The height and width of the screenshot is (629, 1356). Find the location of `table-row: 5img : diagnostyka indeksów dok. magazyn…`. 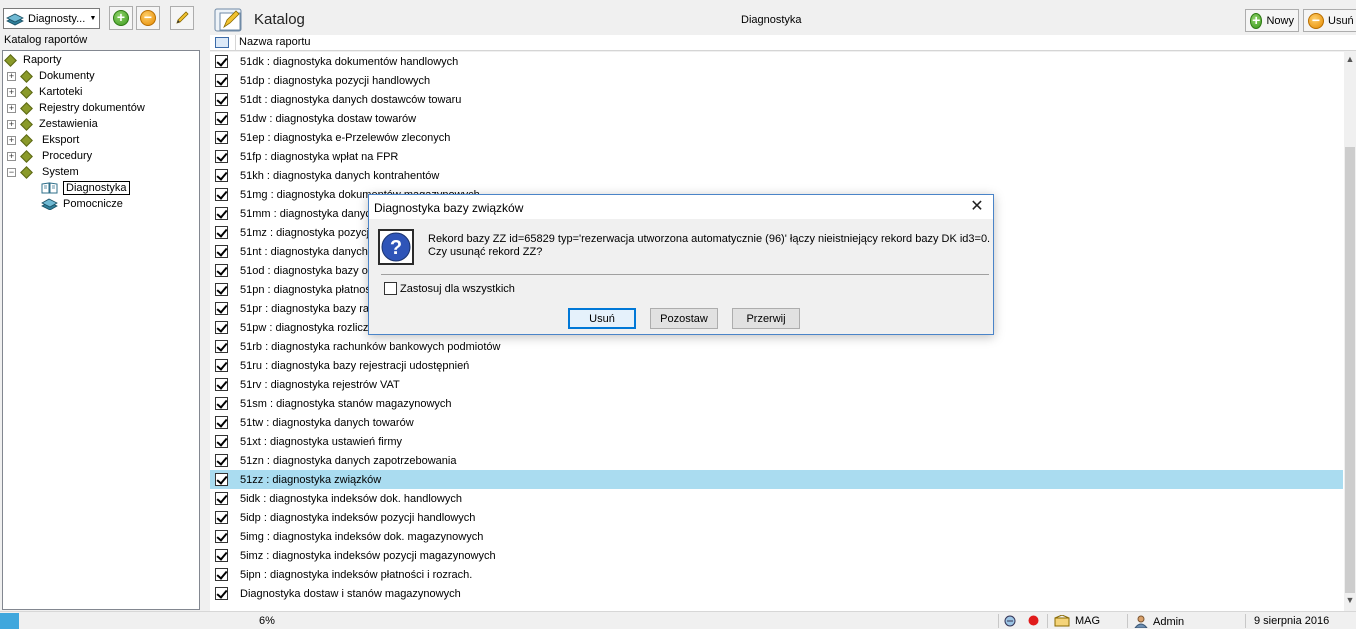

table-row: 5img : diagnostyka indeksów dok. magazyn… is located at coordinates (776, 536).